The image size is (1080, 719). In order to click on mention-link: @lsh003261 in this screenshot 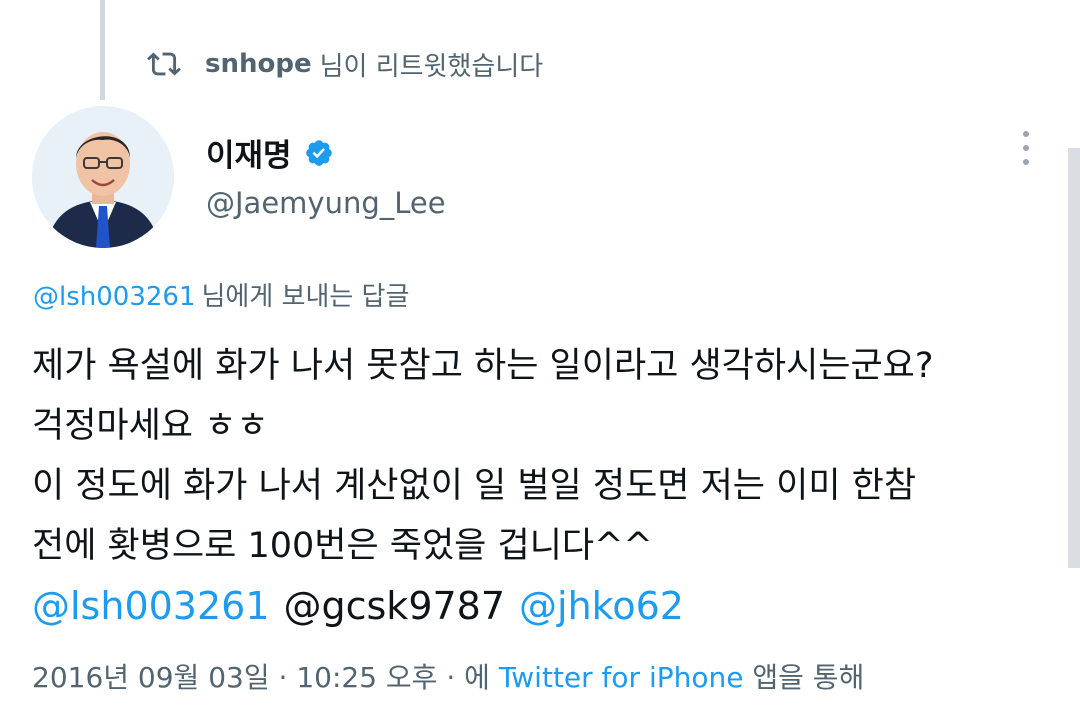, I will do `click(151, 606)`.